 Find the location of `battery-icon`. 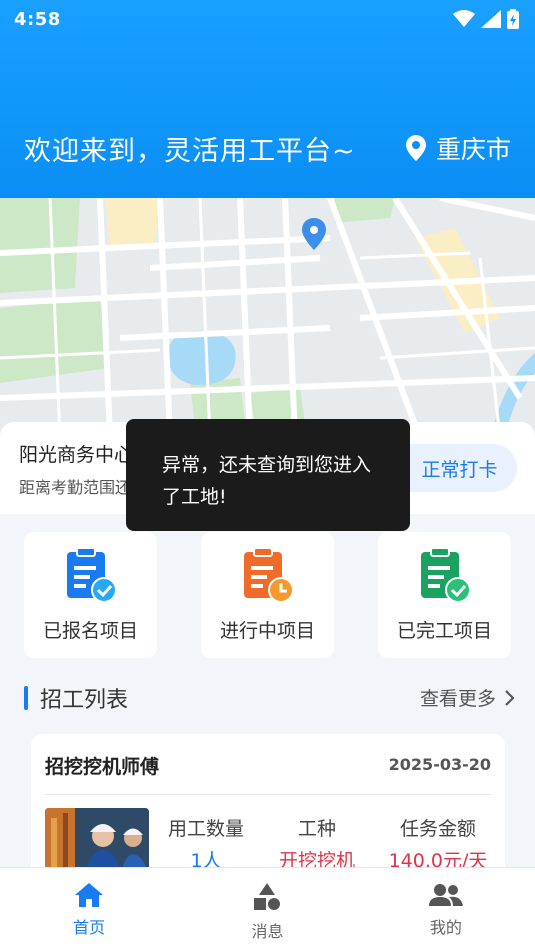

battery-icon is located at coordinates (513, 19).